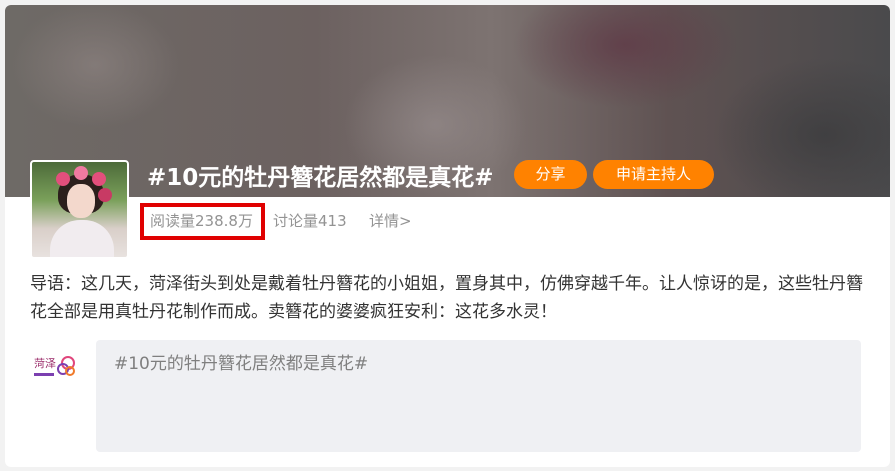 The image size is (895, 471). I want to click on avatar-body, so click(82, 238).